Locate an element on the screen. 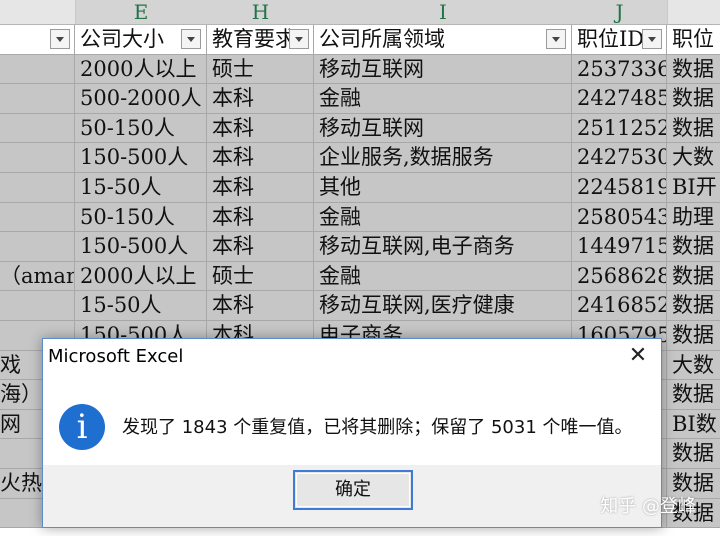 The height and width of the screenshot is (536, 720). cell: 移动互联网,医疗健康 is located at coordinates (443, 305).